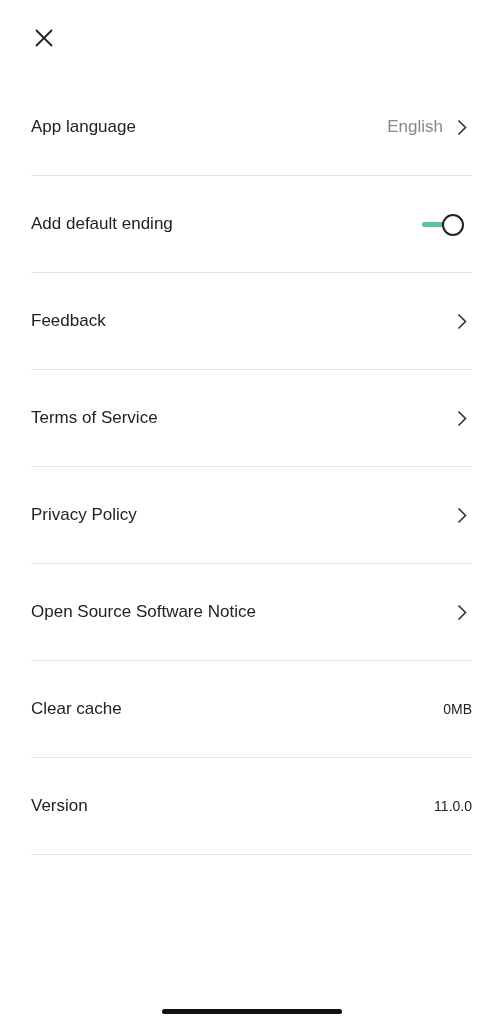  Describe the element at coordinates (69, 321) in the screenshot. I see `setting-label: Feedback` at that location.